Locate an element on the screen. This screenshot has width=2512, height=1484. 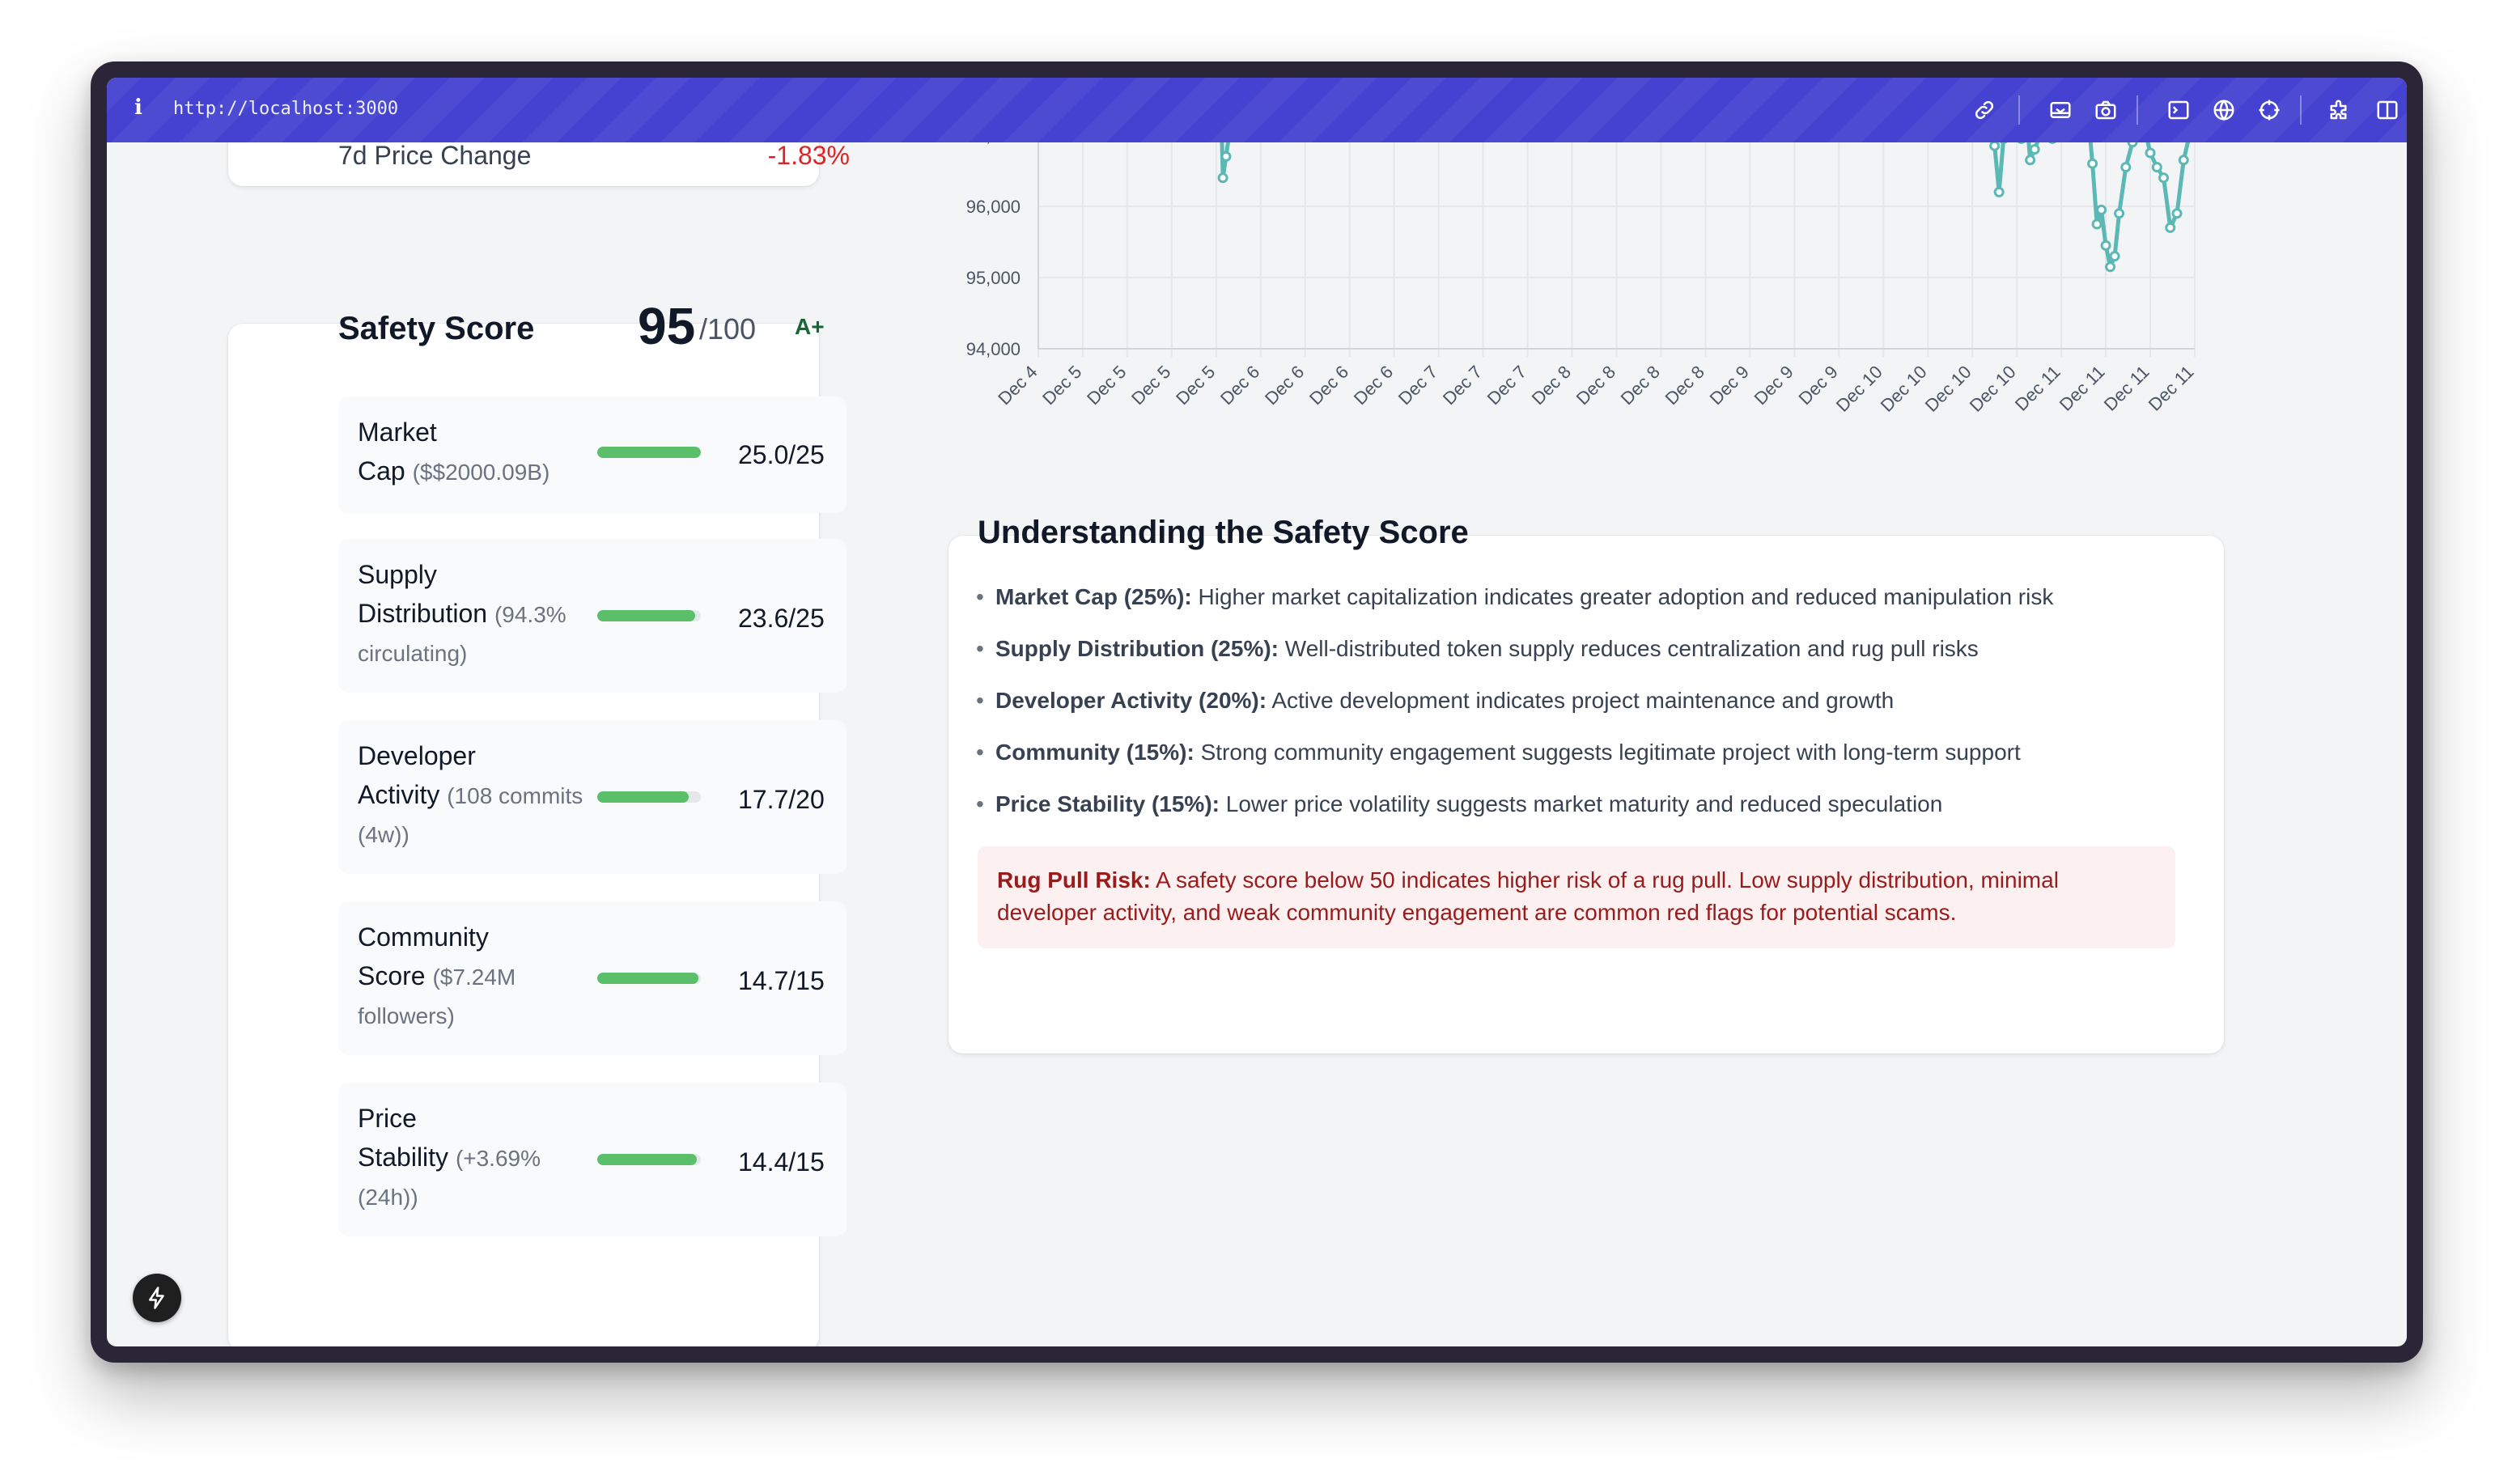
x-tick-label: Dec 9 is located at coordinates (1729, 385).